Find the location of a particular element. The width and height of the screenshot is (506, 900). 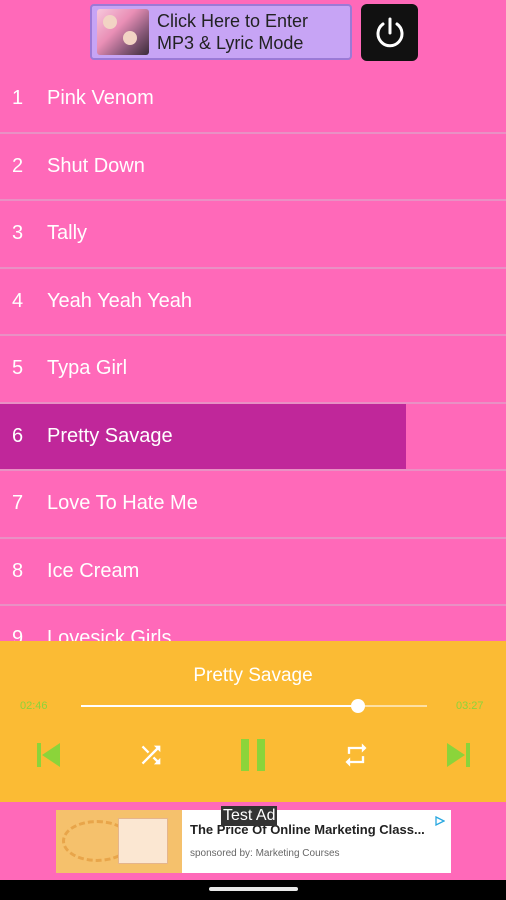

shuffle-icon is located at coordinates (151, 755).